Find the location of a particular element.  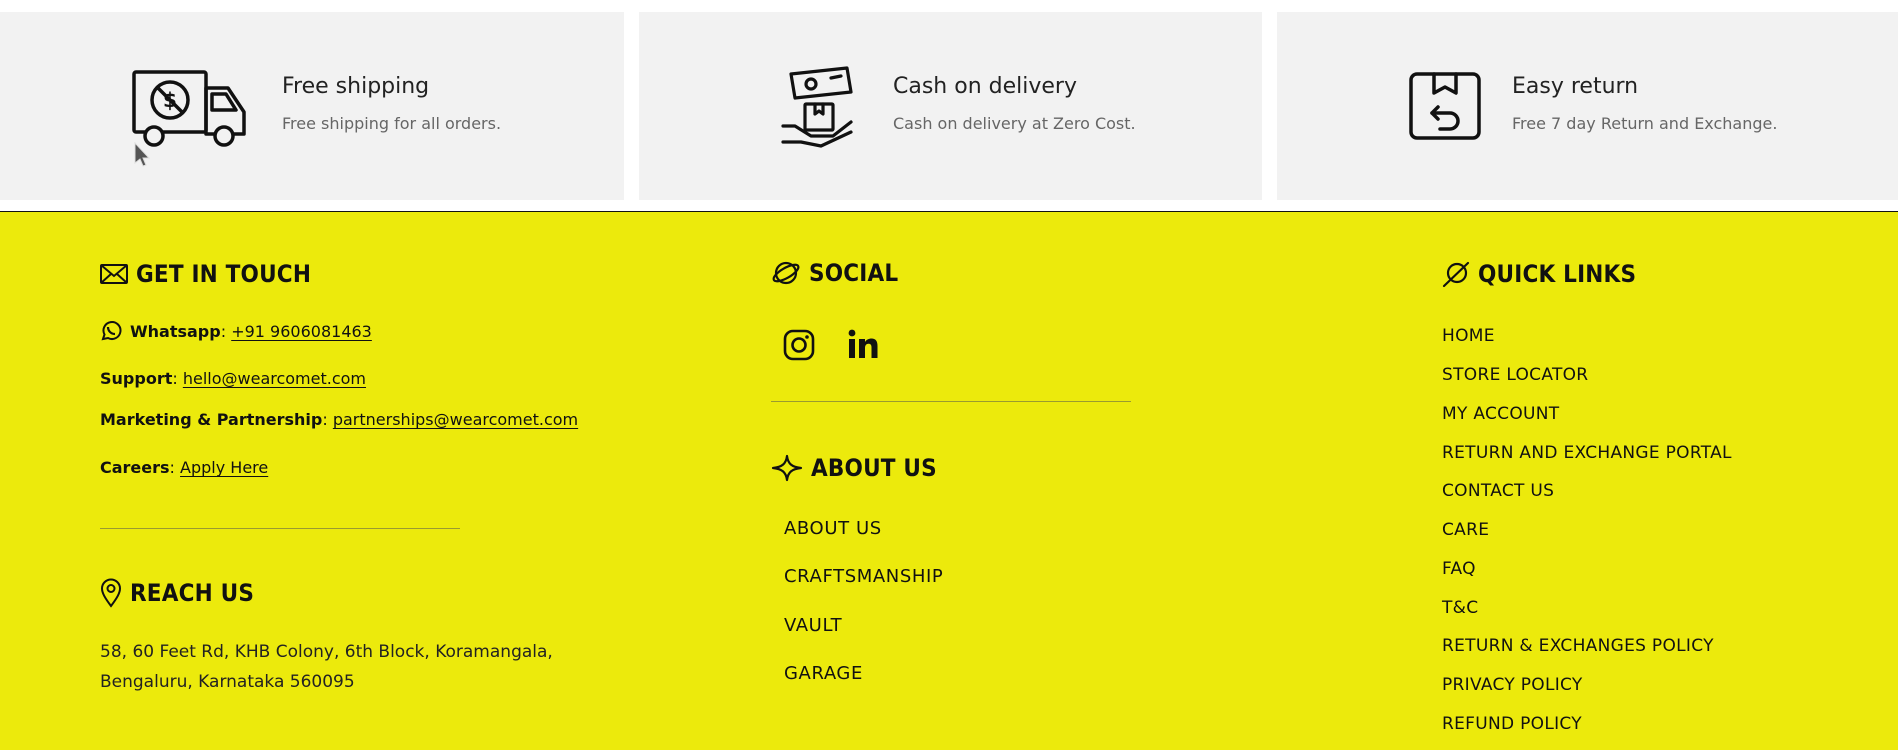

feature-title: Cash on delivery is located at coordinates (985, 86).